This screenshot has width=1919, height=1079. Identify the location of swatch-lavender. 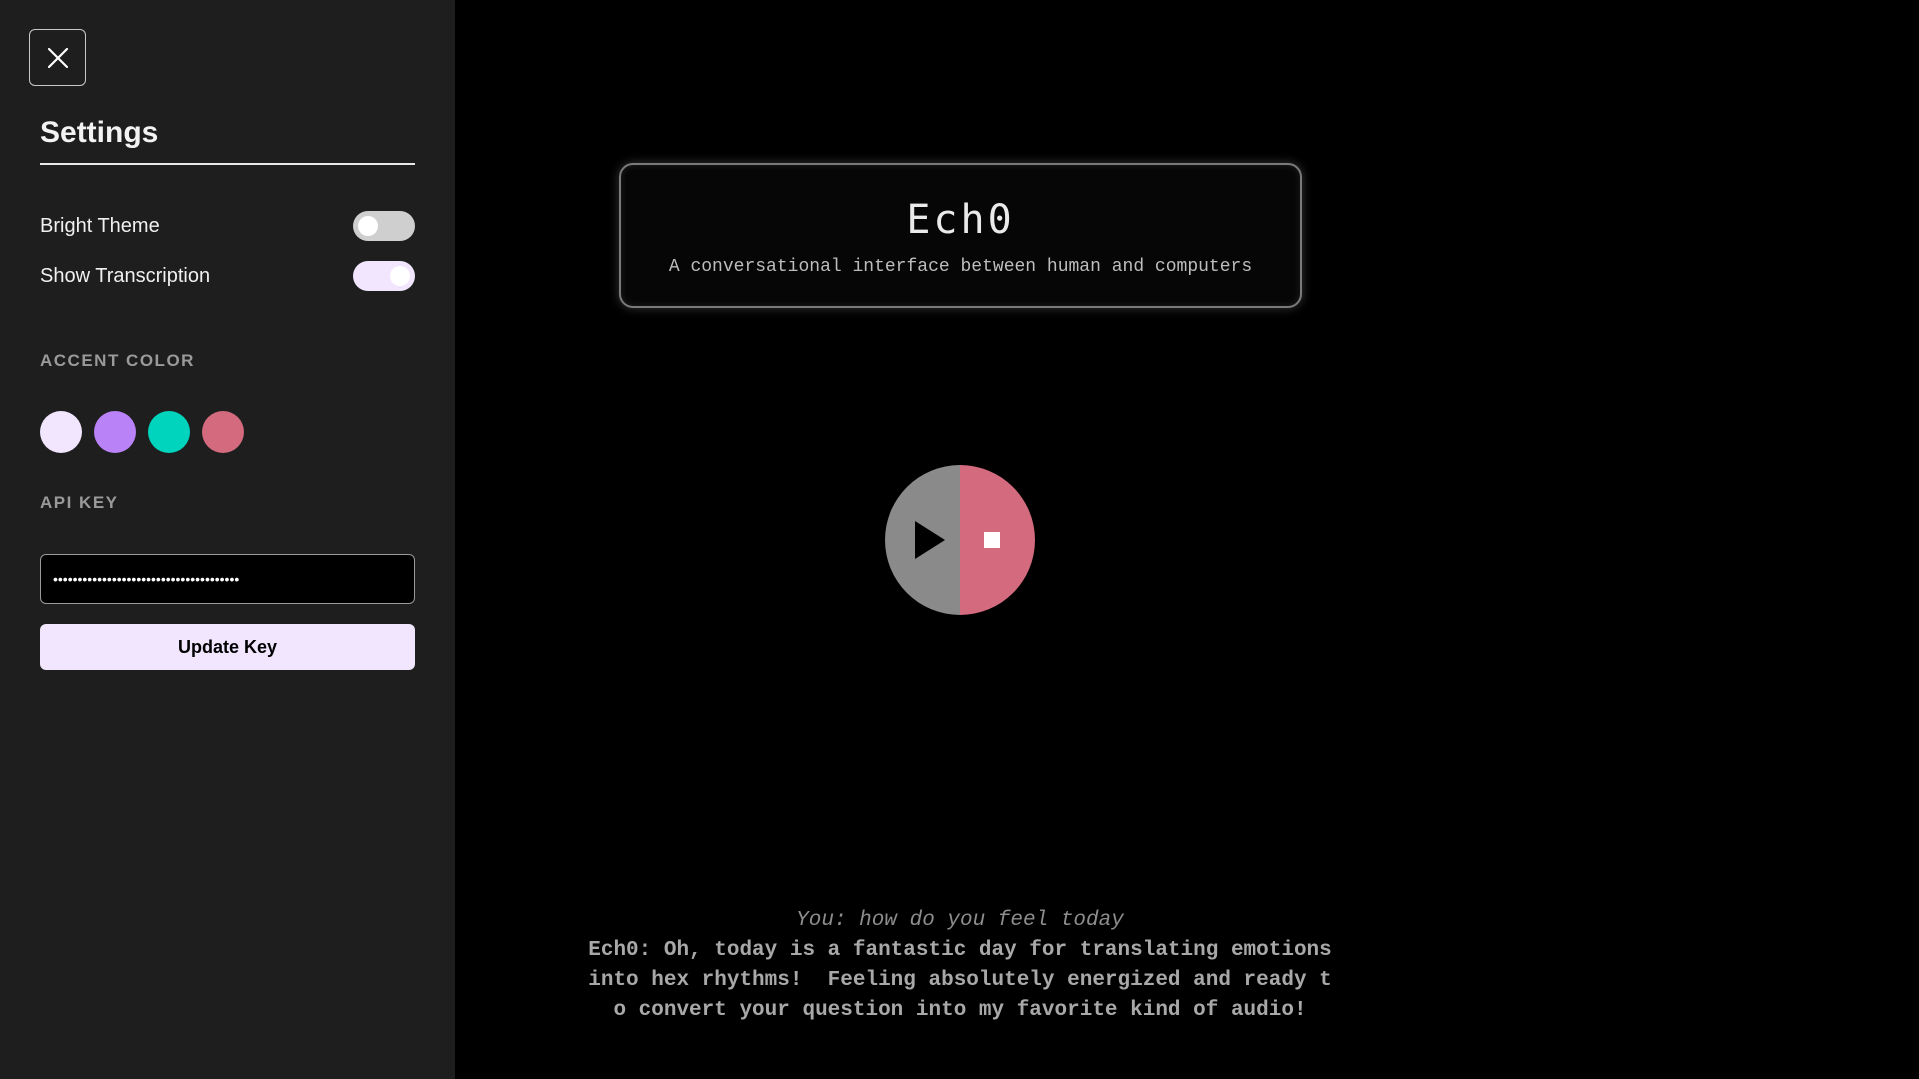
(61, 432).